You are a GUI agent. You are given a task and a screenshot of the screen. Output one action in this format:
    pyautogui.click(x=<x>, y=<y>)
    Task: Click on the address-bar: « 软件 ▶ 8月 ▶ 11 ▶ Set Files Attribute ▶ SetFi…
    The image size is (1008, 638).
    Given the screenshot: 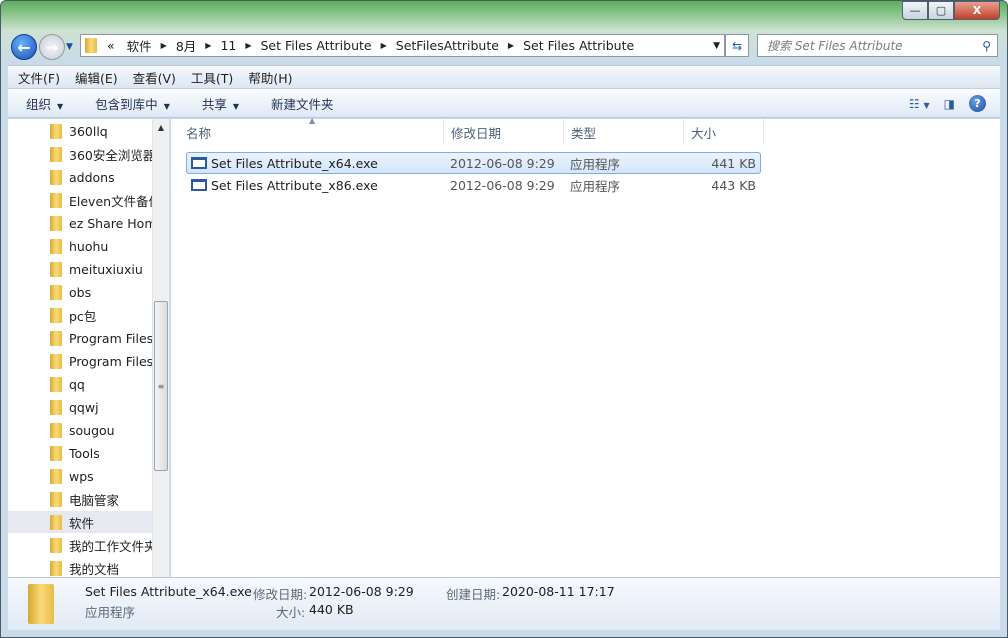 What is the action you would take?
    pyautogui.click(x=402, y=45)
    